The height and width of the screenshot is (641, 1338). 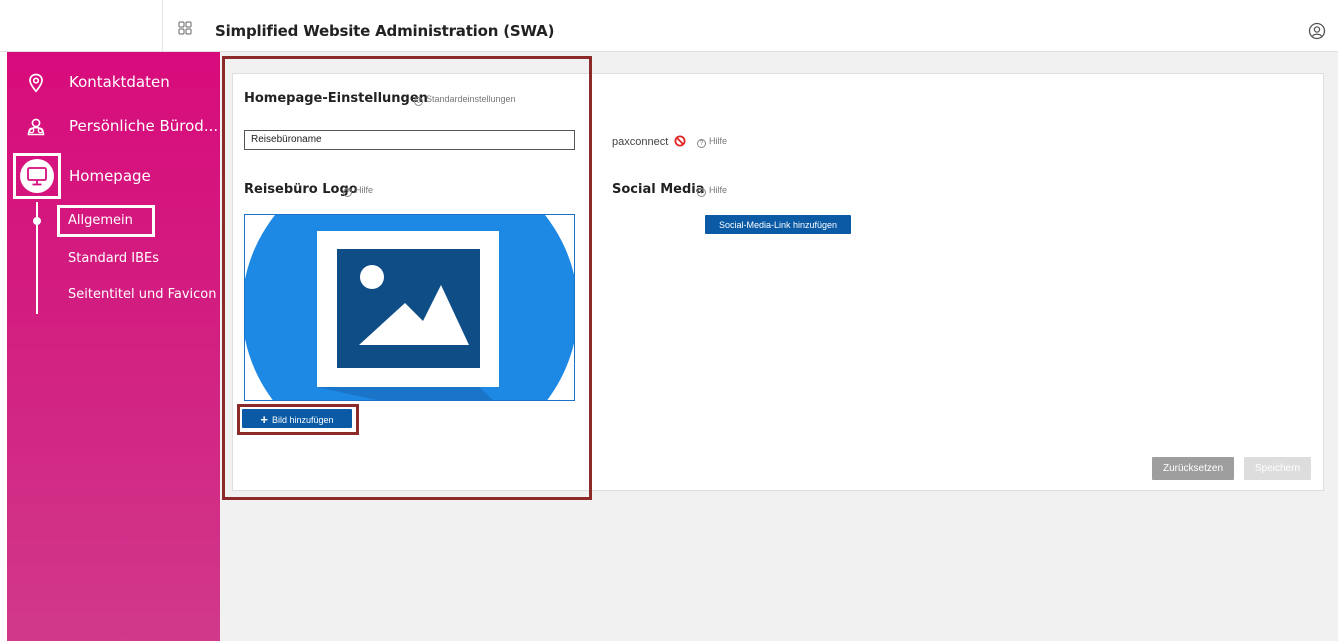 I want to click on sidebar-subitem-label: Seitentitel und Favicon, so click(x=142, y=294).